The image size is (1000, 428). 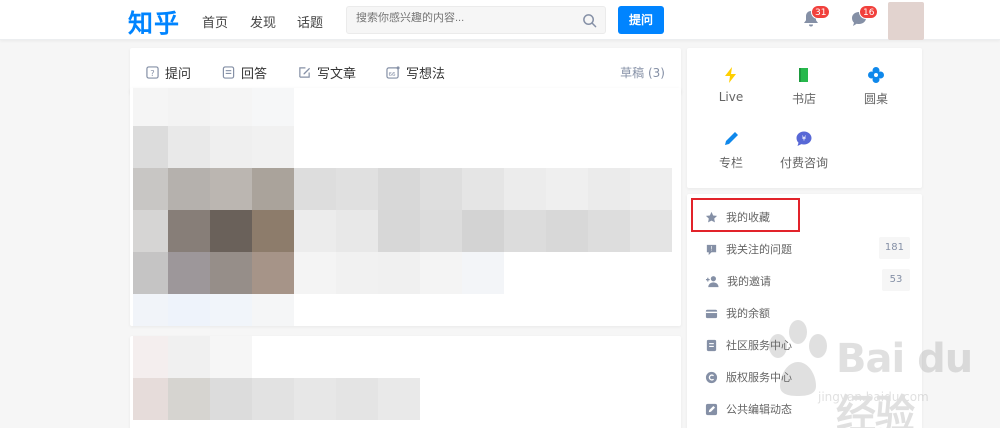 What do you see at coordinates (875, 99) in the screenshot?
I see `app-roundtable-label: 圆桌` at bounding box center [875, 99].